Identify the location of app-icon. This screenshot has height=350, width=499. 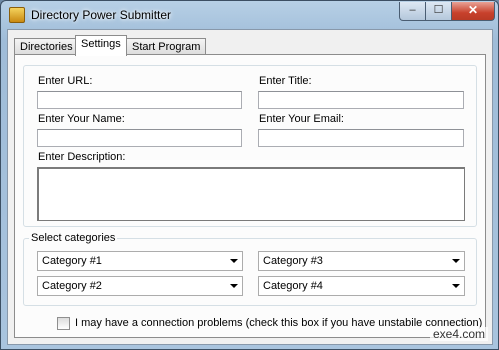
(17, 15).